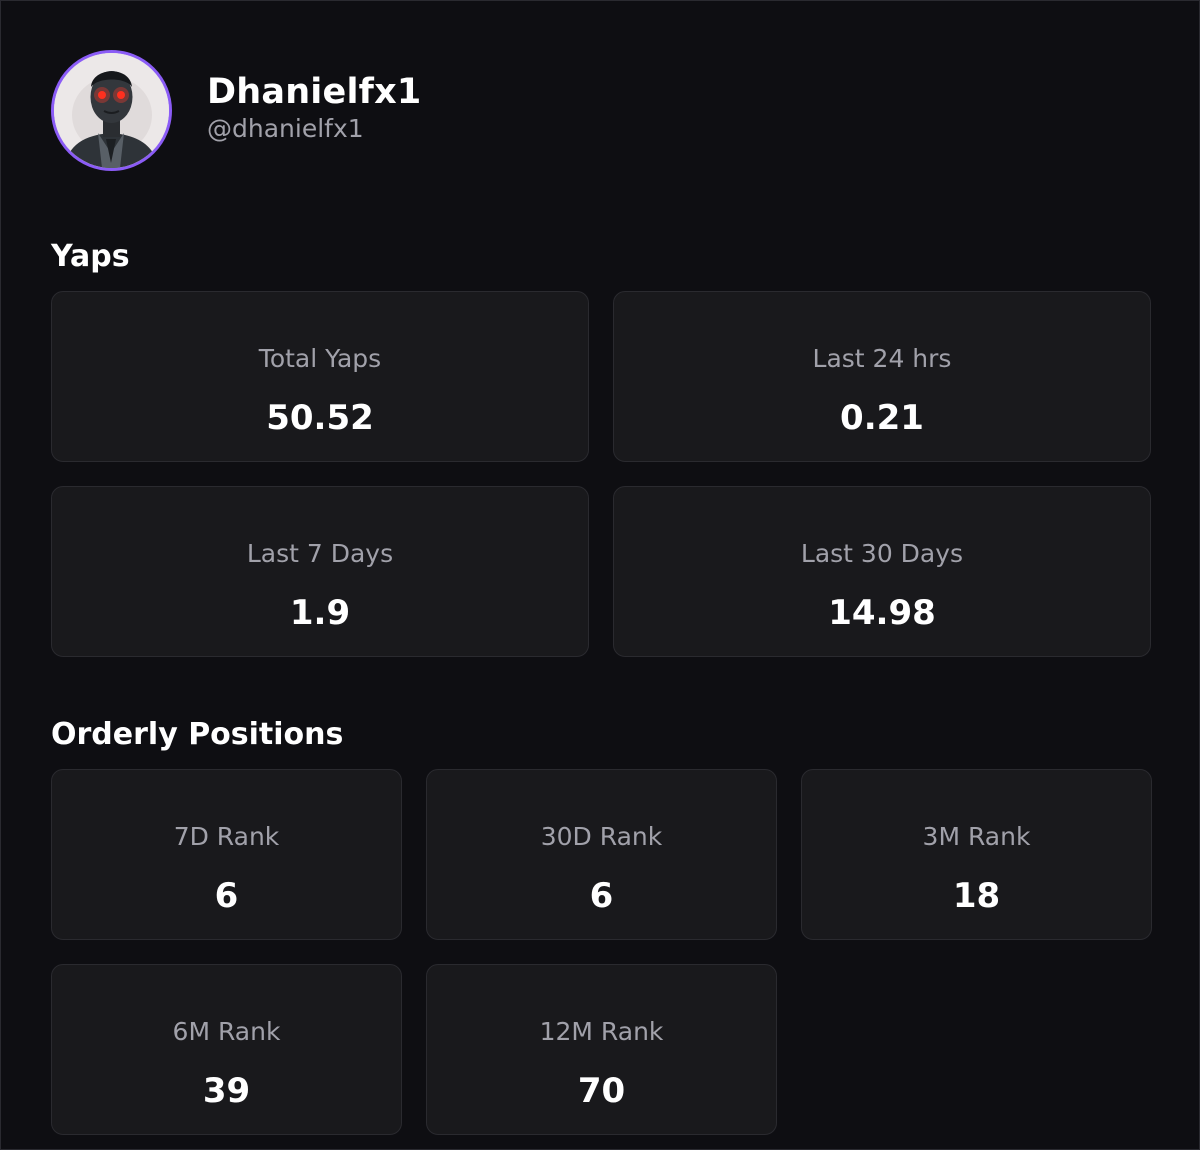  I want to click on last-30-days-card: Last 30 Days 14.98, so click(882, 571).